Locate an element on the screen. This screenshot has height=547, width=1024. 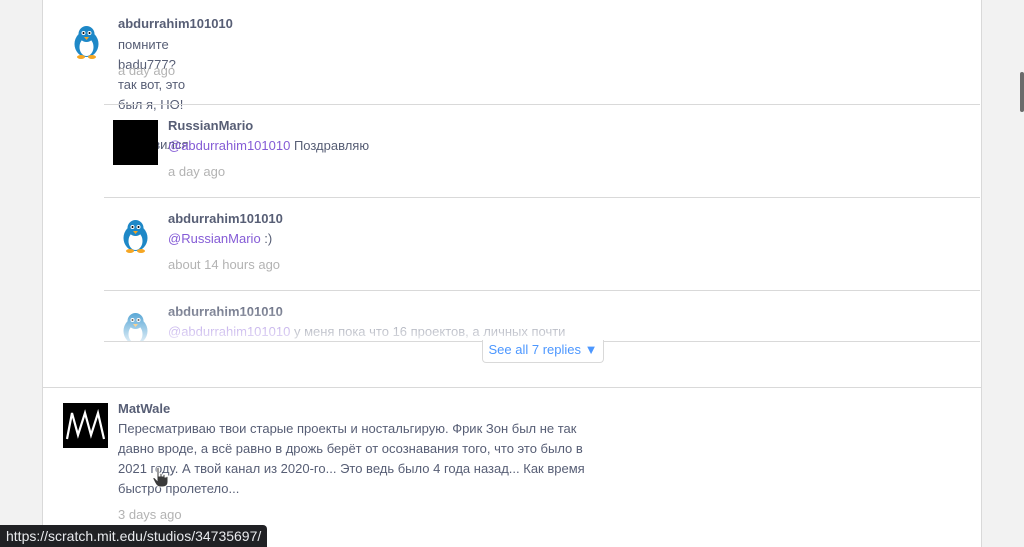
user-avatar is located at coordinates (85, 425).